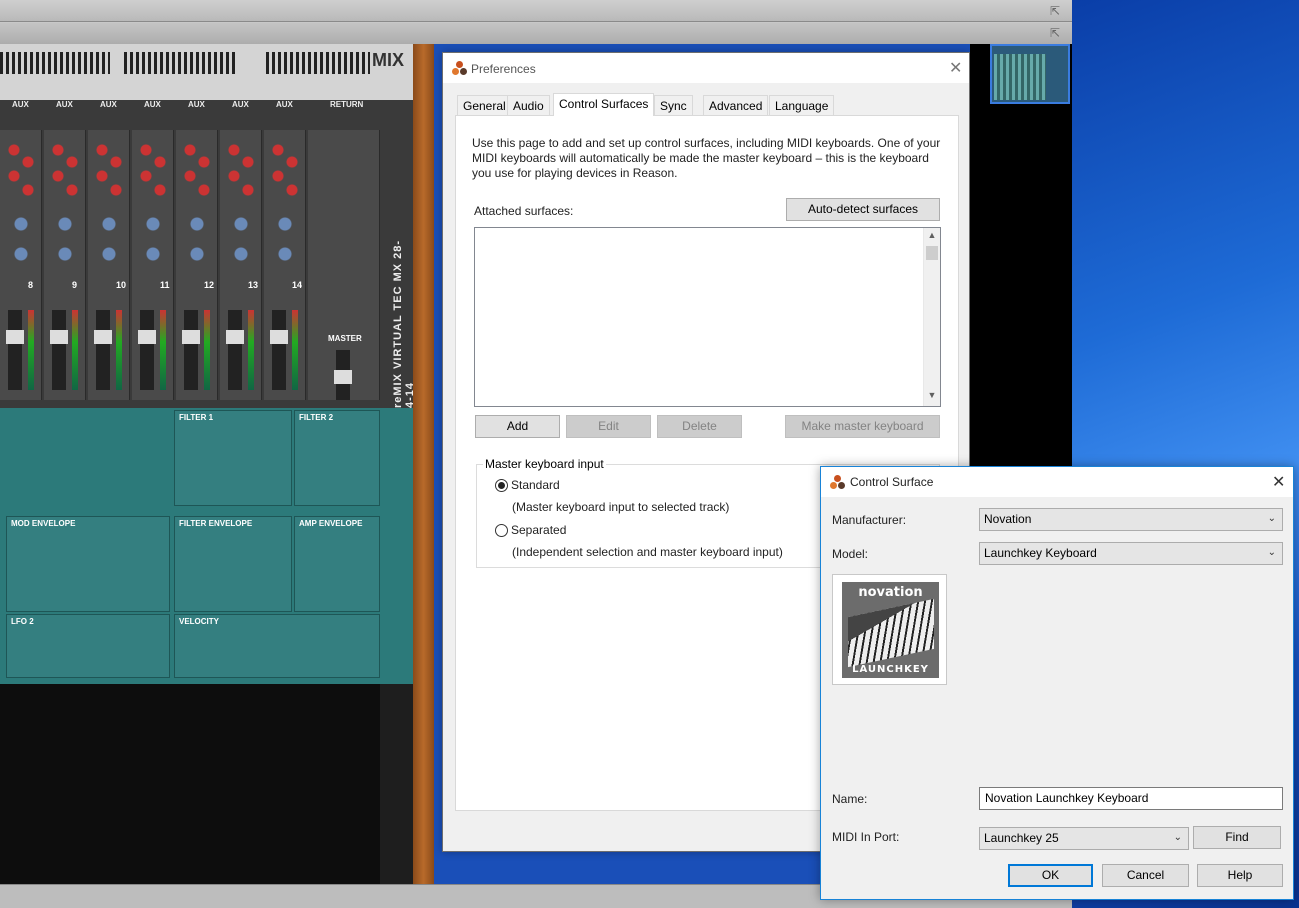 This screenshot has width=1299, height=908. I want to click on make-master-keyboard-button: Make master keyboard, so click(862, 426).